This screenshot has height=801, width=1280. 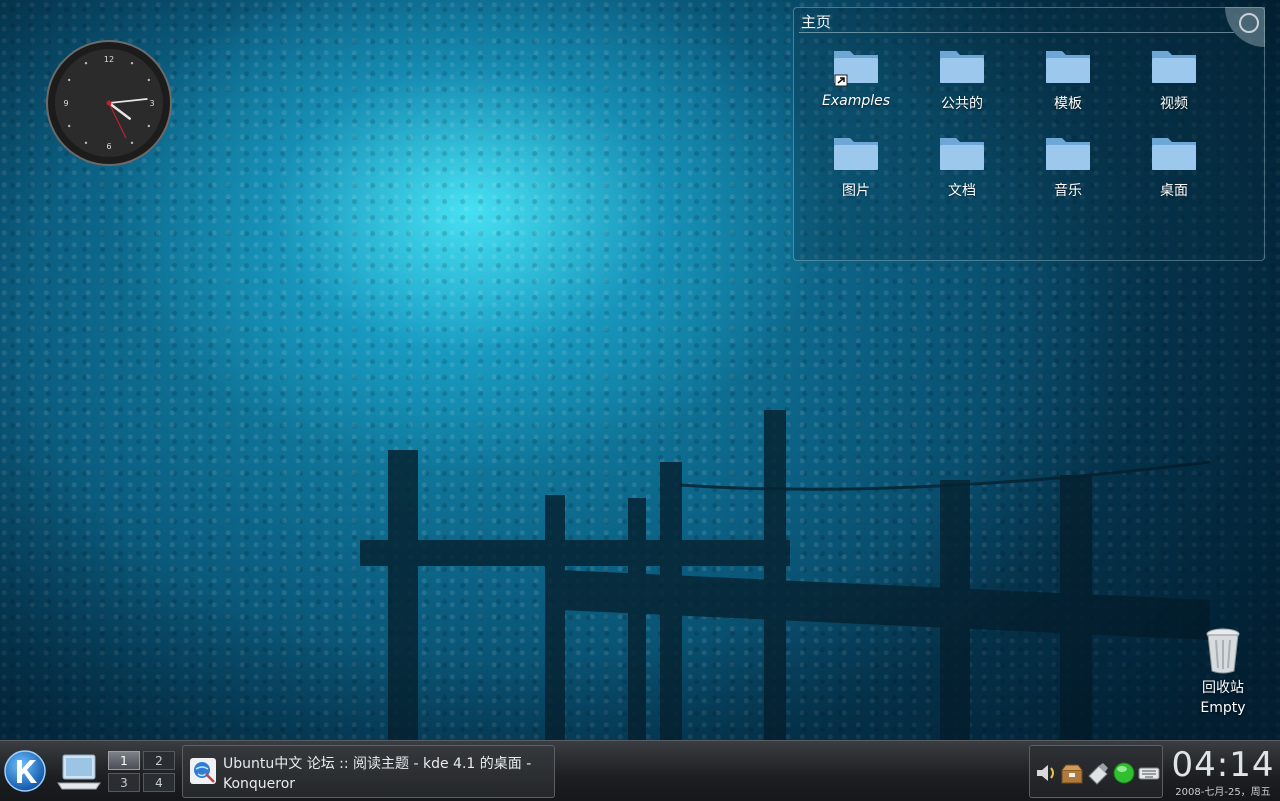 I want to click on folder-item-pictures: 图片, so click(x=856, y=166).